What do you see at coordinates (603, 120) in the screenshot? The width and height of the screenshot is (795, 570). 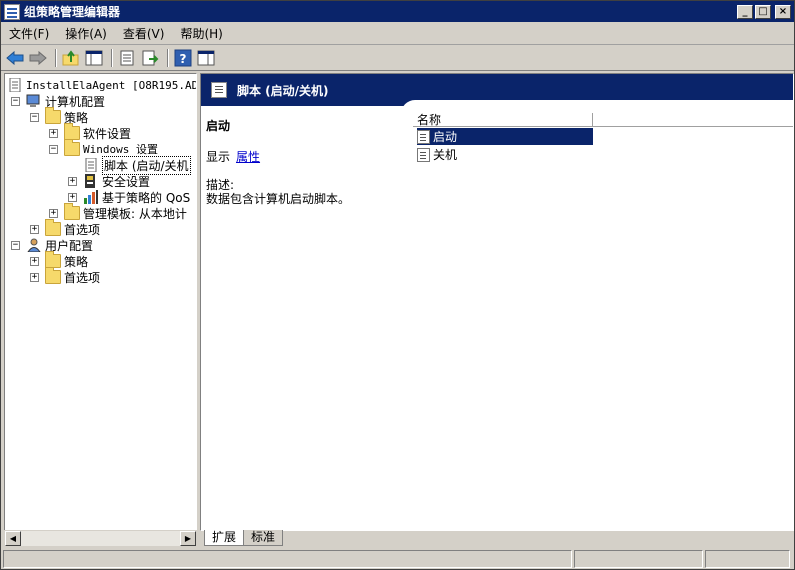 I see `list-header: 名称` at bounding box center [603, 120].